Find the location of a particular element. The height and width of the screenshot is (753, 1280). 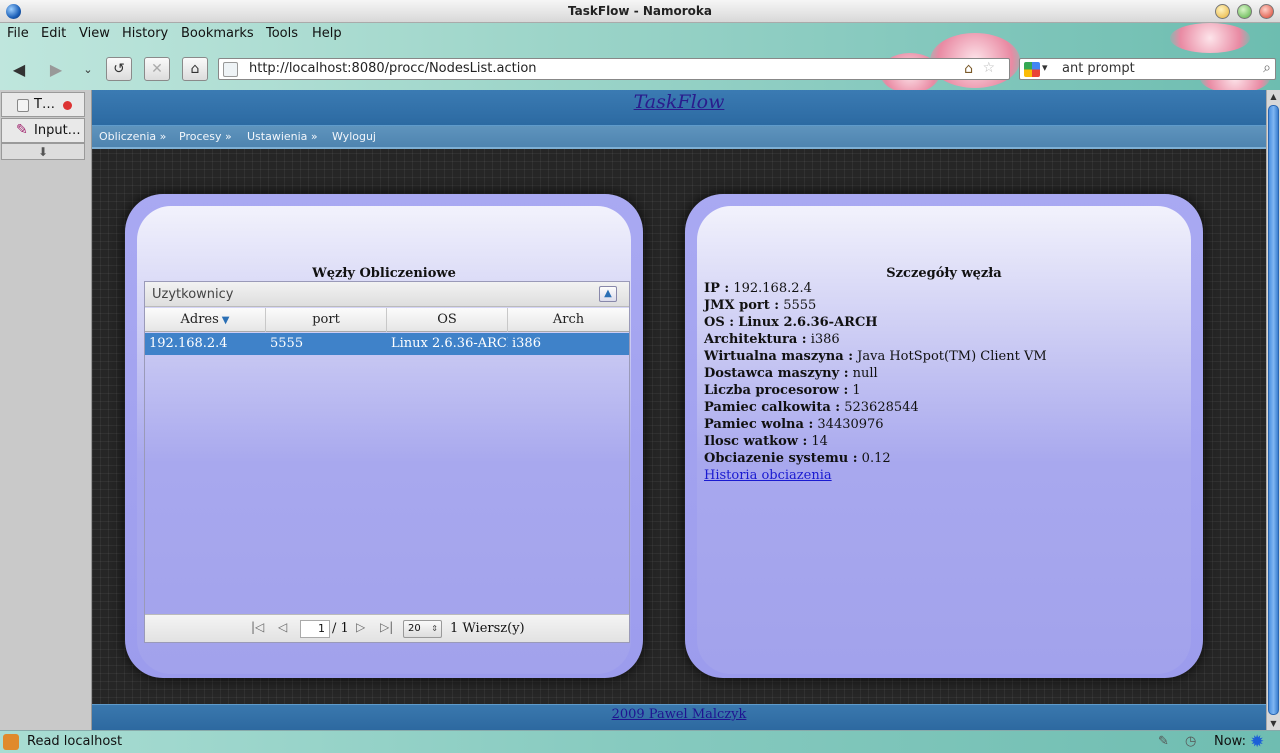

status-text: Read localhost is located at coordinates (75, 741).